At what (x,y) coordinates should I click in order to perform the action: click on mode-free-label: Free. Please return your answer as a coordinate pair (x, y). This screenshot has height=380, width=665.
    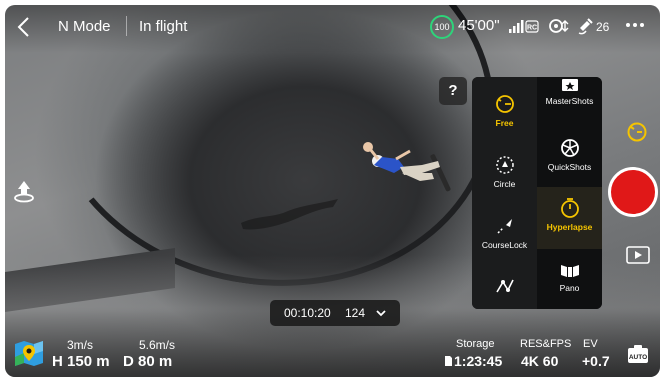
    Looking at the image, I should click on (504, 123).